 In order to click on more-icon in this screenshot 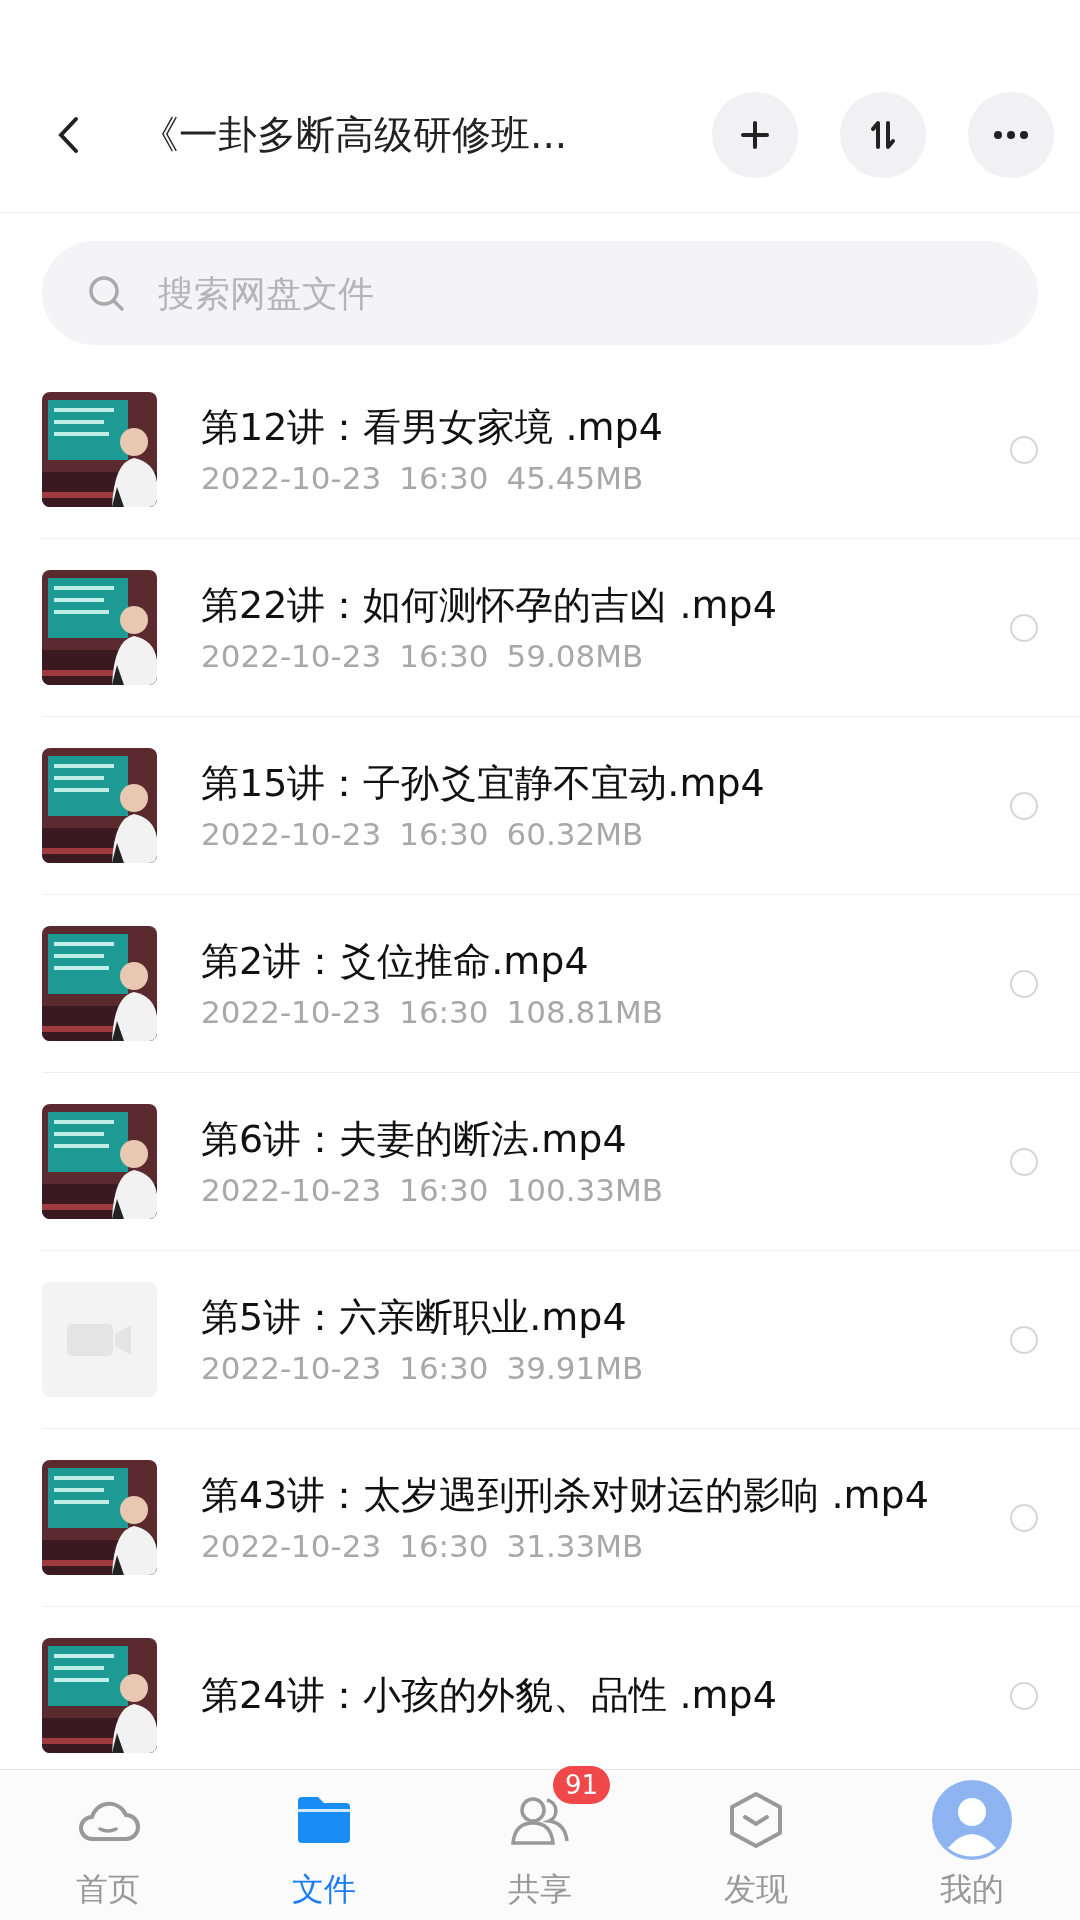, I will do `click(1011, 135)`.